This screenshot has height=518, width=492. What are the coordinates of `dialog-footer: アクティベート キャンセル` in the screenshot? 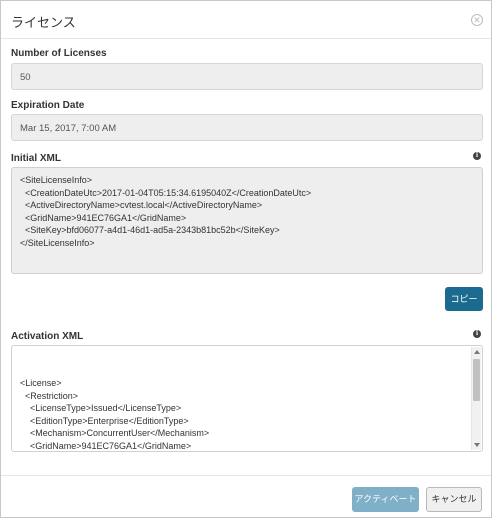 It's located at (246, 496).